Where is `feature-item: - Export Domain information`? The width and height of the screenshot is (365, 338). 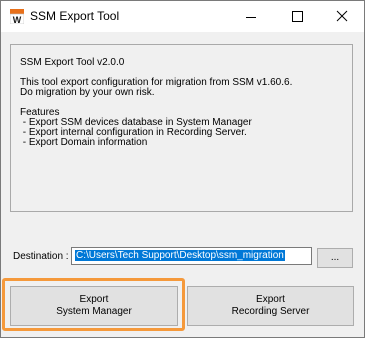
feature-item: - Export Domain information is located at coordinates (84, 142).